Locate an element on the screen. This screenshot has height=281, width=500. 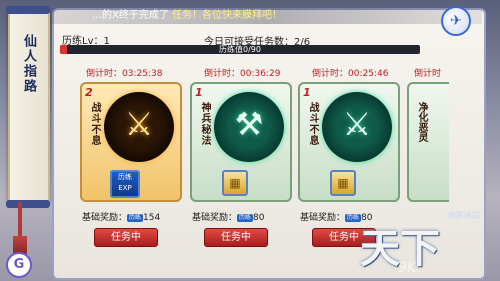
broadcast-prefix: …的X is located at coordinates (105, 15).